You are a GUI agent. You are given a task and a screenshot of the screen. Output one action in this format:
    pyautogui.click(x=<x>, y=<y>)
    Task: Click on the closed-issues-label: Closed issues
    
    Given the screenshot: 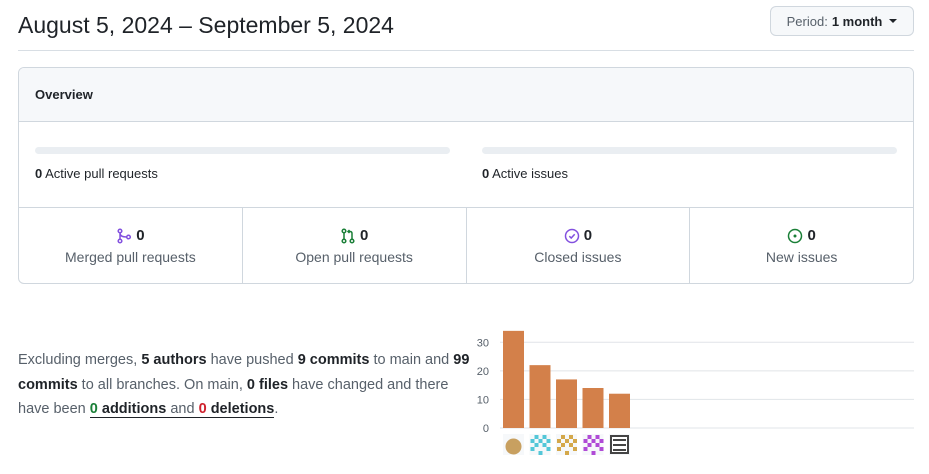 What is the action you would take?
    pyautogui.click(x=578, y=257)
    